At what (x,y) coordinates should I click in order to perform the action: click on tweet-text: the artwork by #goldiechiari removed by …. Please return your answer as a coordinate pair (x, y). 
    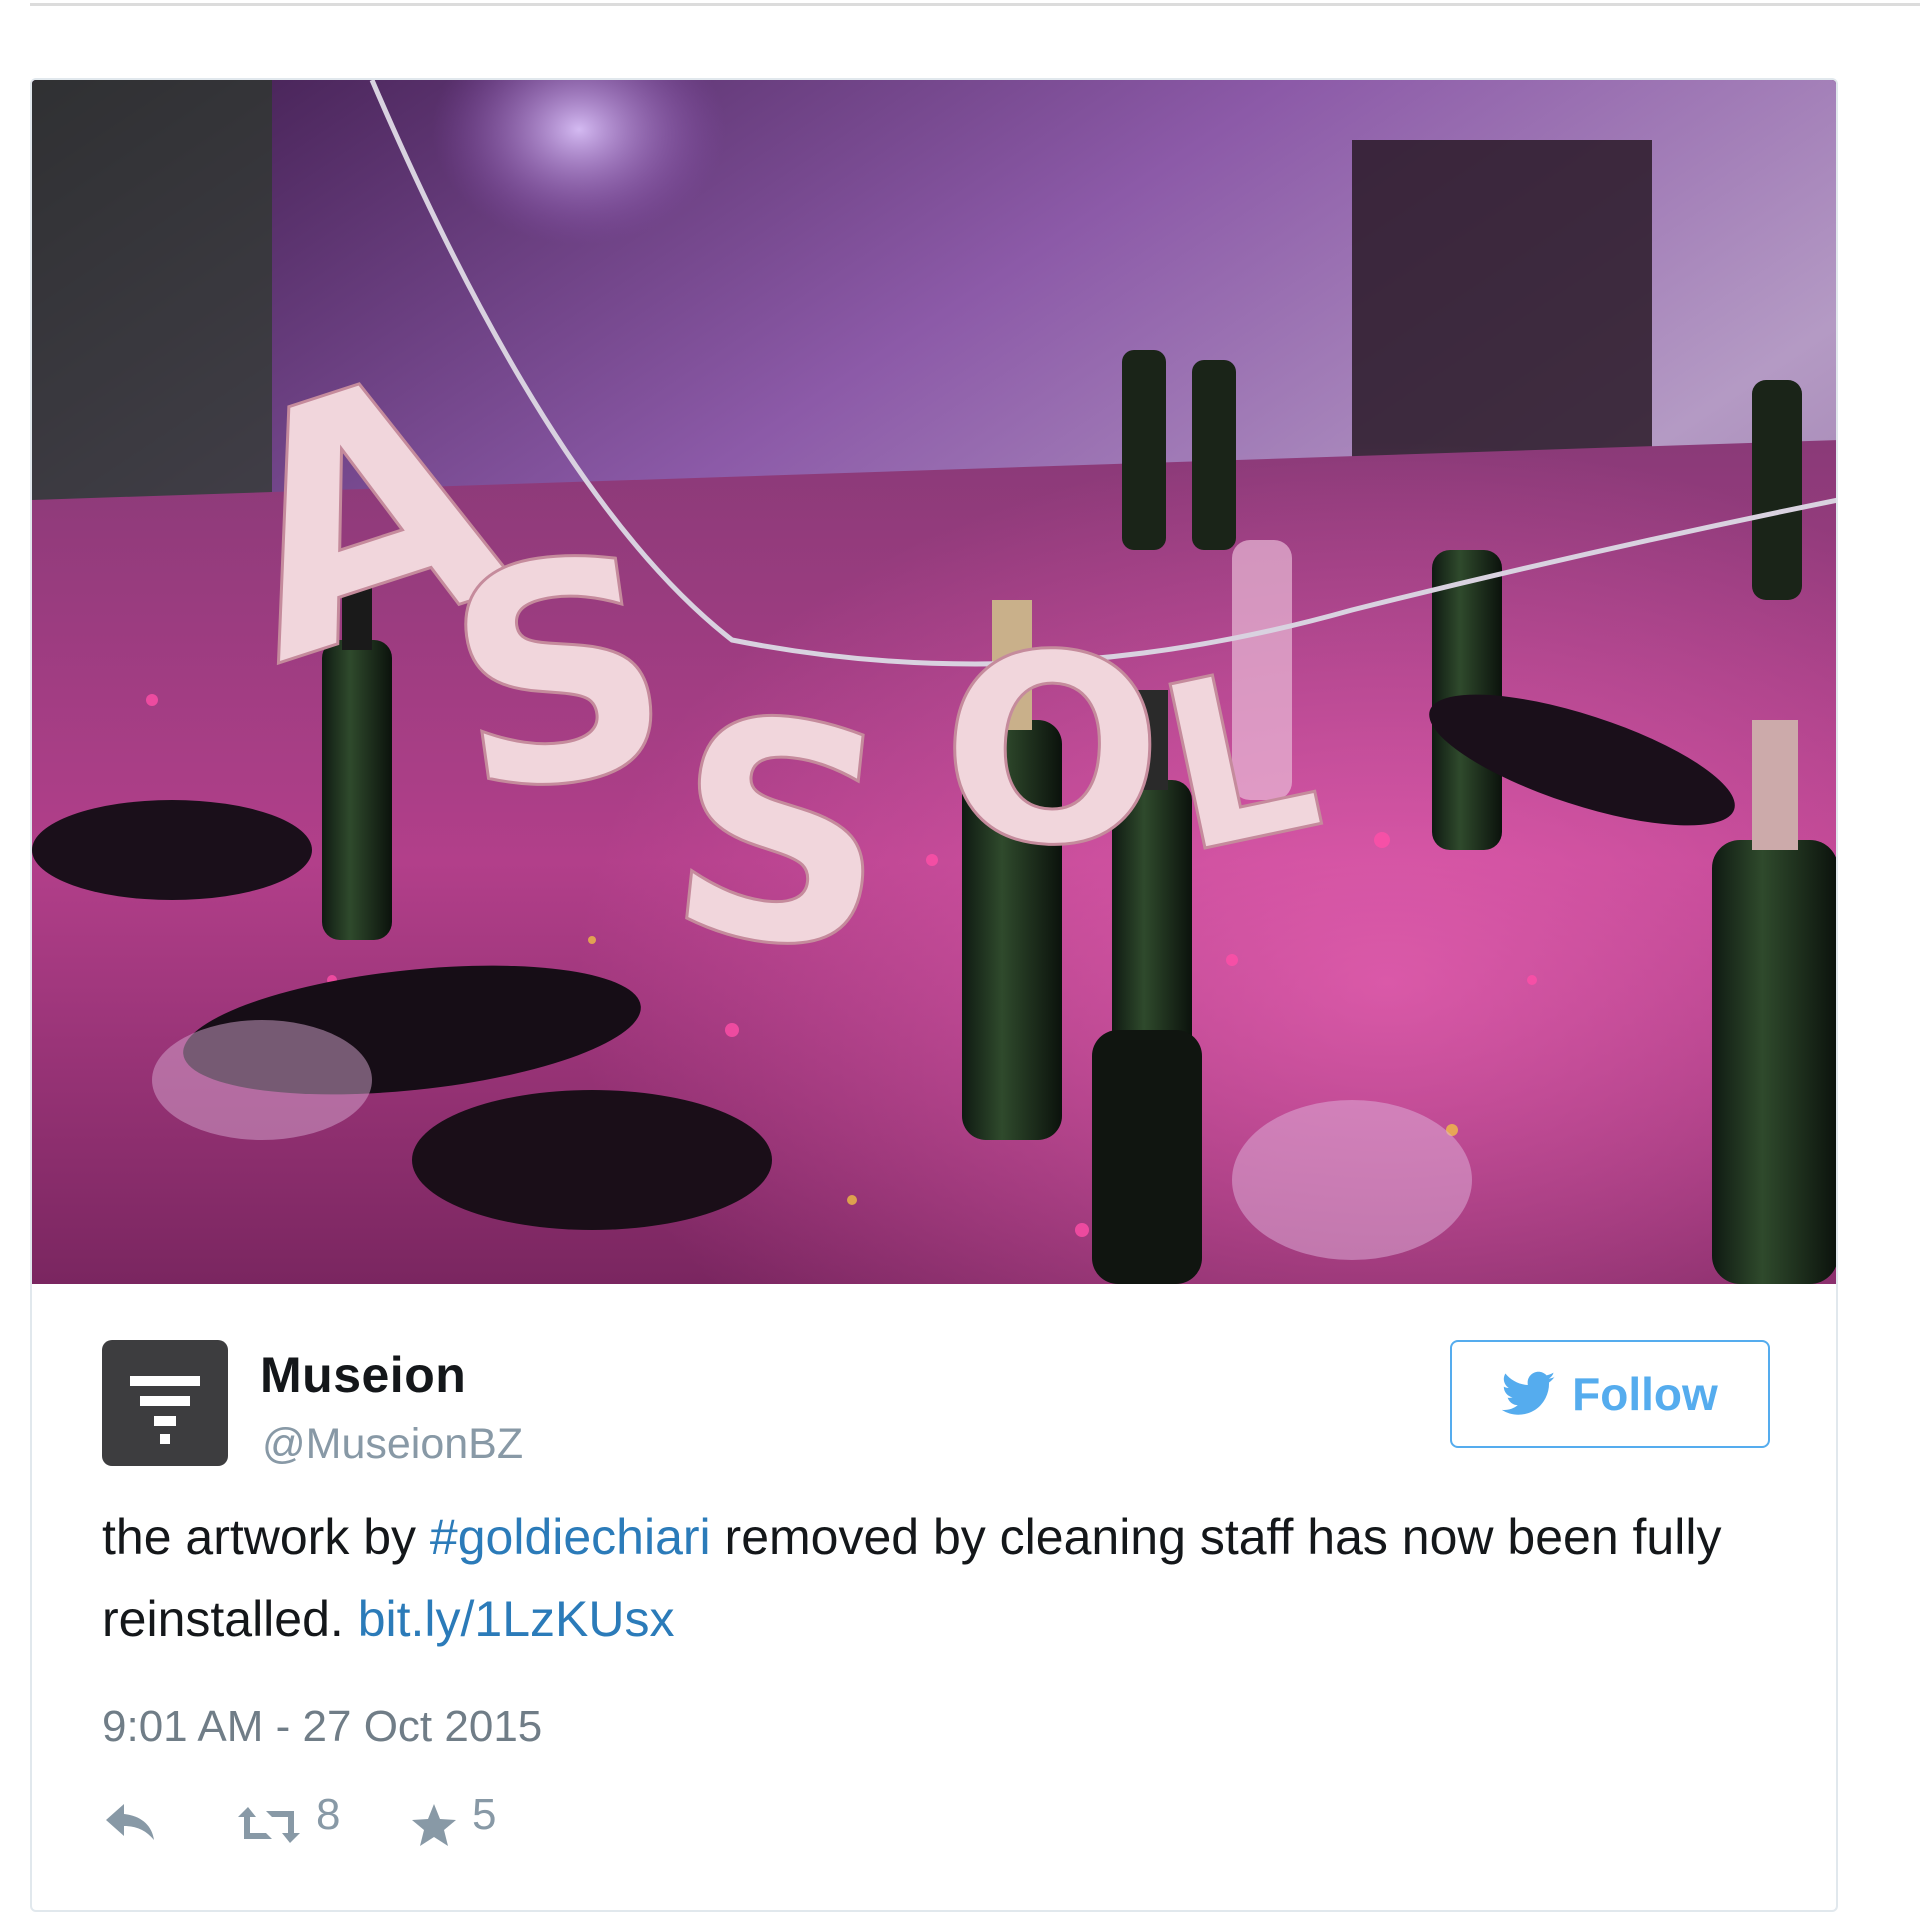
    Looking at the image, I should click on (942, 1578).